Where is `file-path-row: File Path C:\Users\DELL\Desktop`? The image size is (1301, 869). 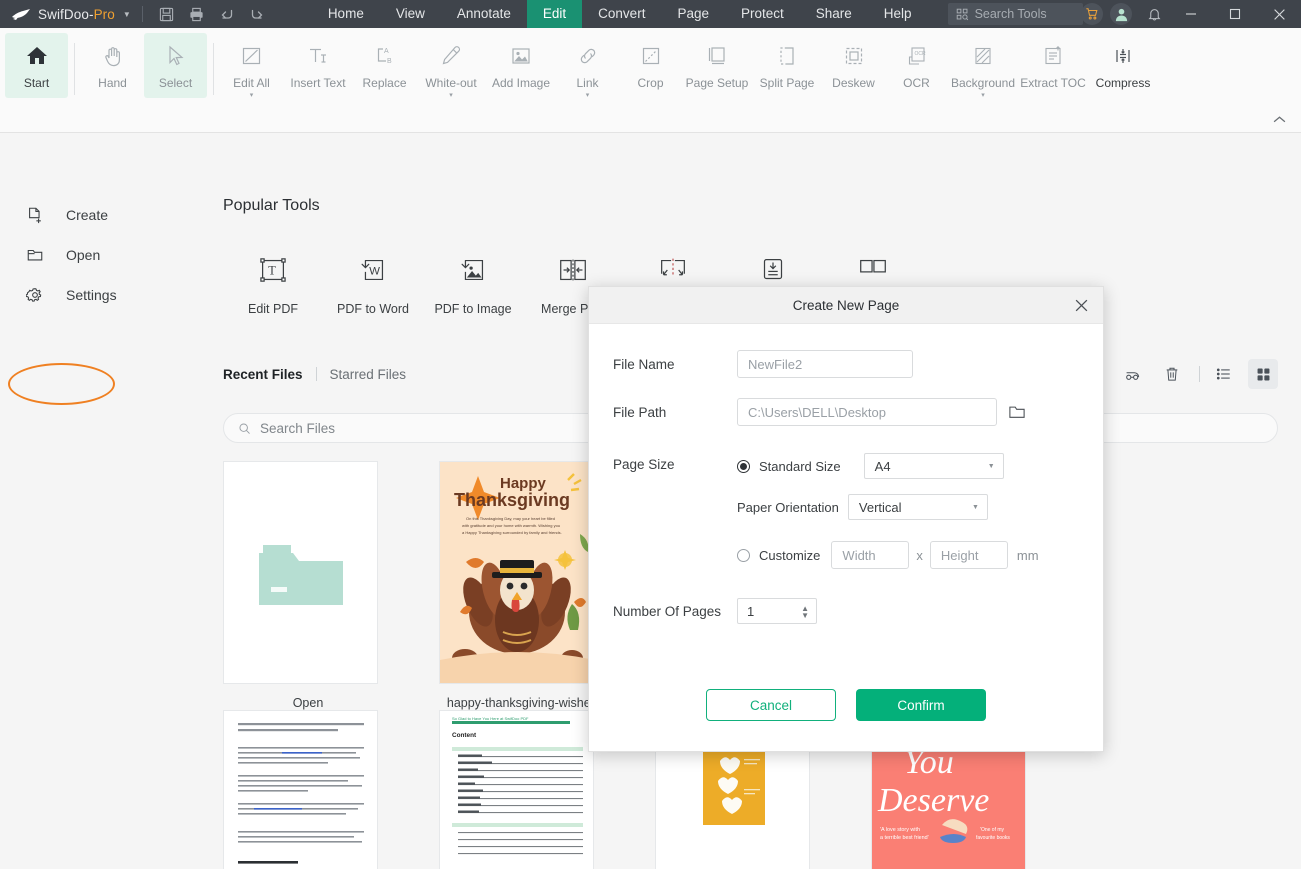
file-path-row: File Path C:\Users\DELL\Desktop is located at coordinates (846, 412).